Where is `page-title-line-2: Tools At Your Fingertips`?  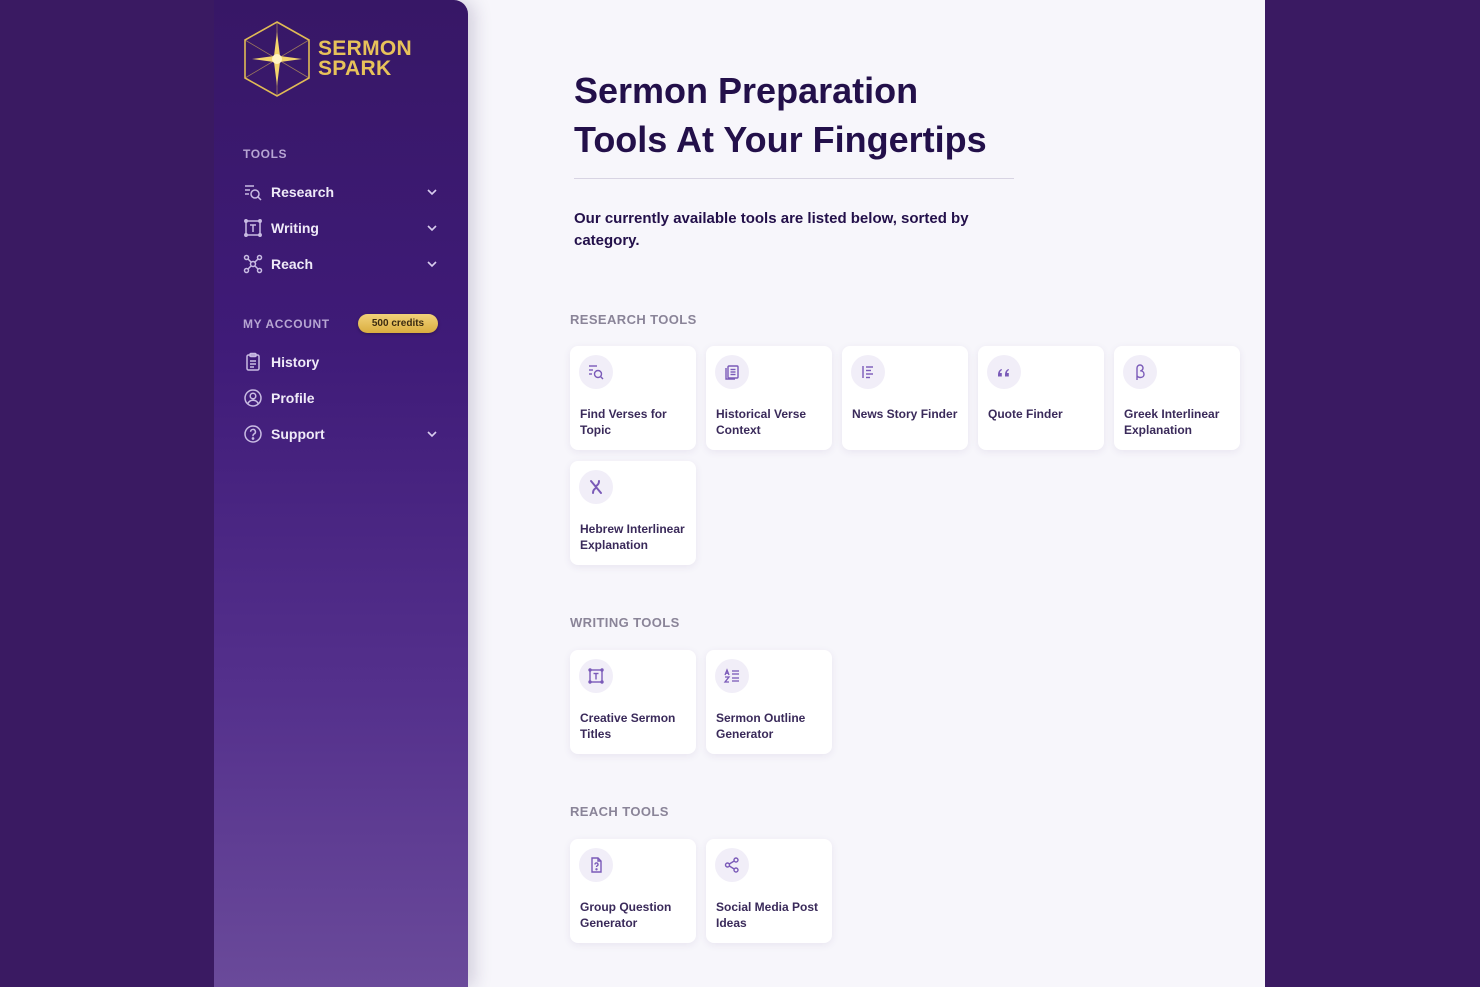 page-title-line-2: Tools At Your Fingertips is located at coordinates (780, 139).